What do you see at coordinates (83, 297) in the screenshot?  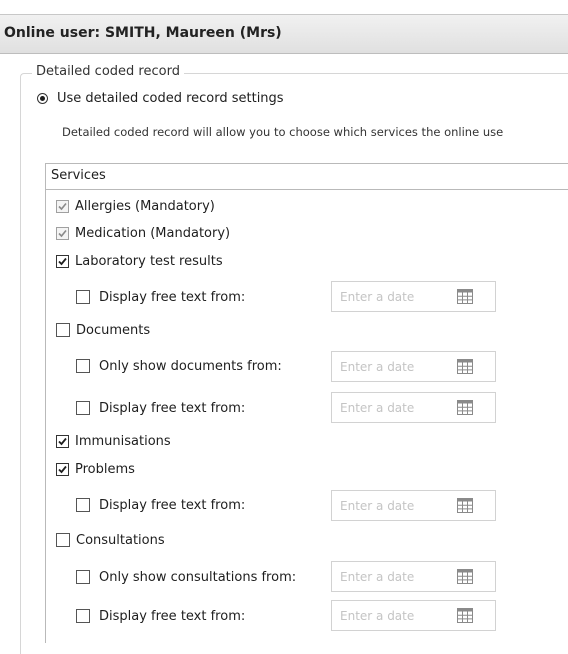 I see `checkbox-lab-free-text` at bounding box center [83, 297].